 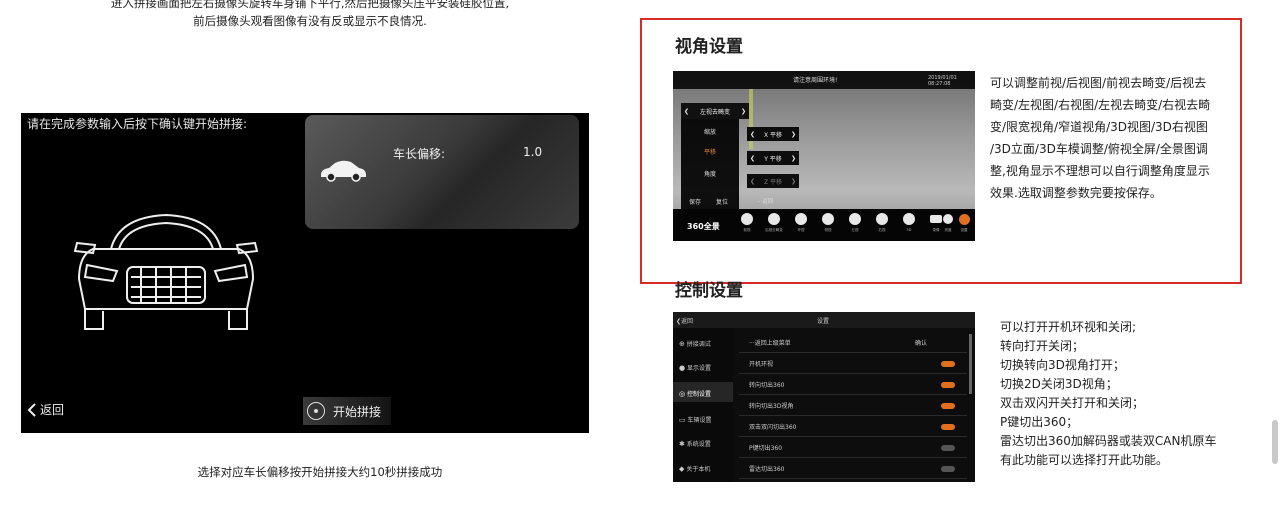 I want to click on instruction-line-1: 进入拼接画面把左右摄像头旋转车身铺下平行,然后把摄像头压平安装硅胶位置,, so click(x=310, y=5).